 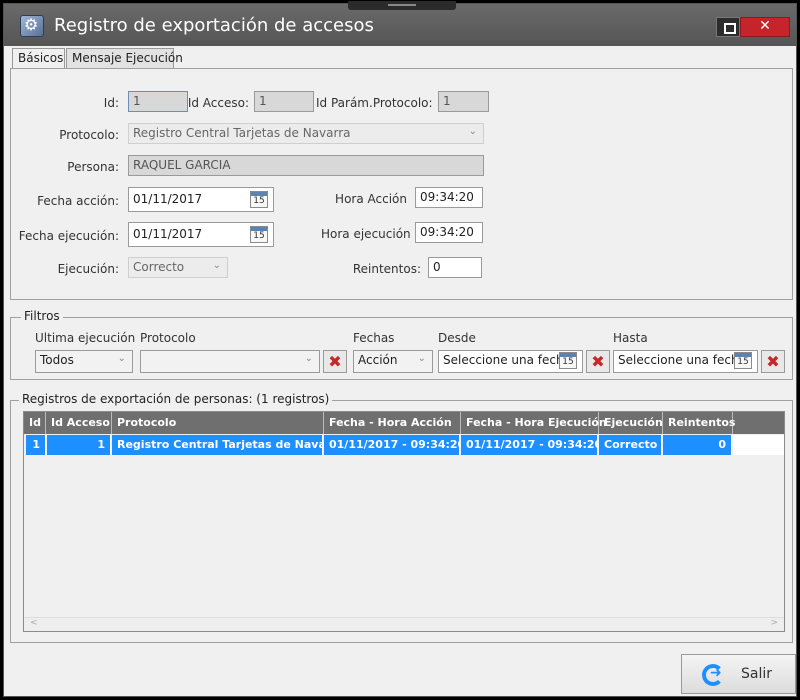 What do you see at coordinates (36, 445) in the screenshot?
I see `cell-id: 1` at bounding box center [36, 445].